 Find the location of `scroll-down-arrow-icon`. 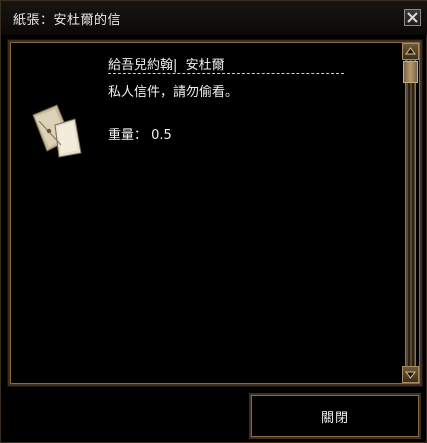

scroll-down-arrow-icon is located at coordinates (410, 374).